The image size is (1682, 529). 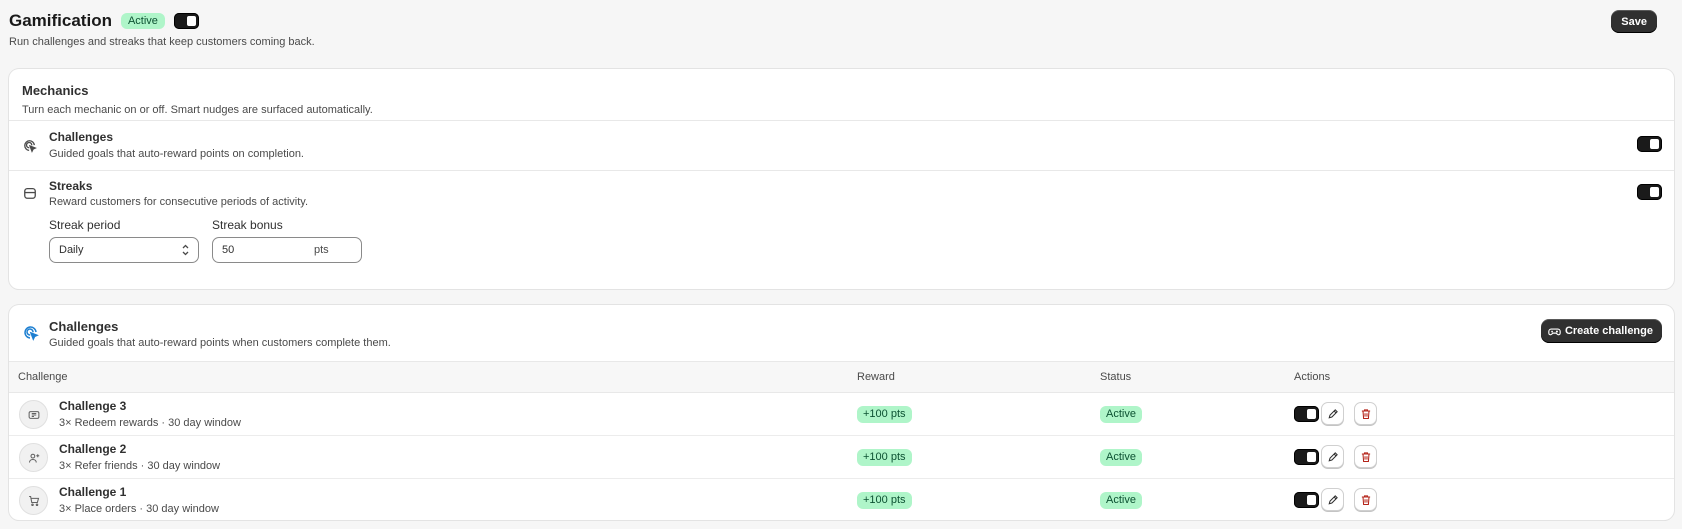 What do you see at coordinates (1634, 21) in the screenshot?
I see `save-button: Save` at bounding box center [1634, 21].